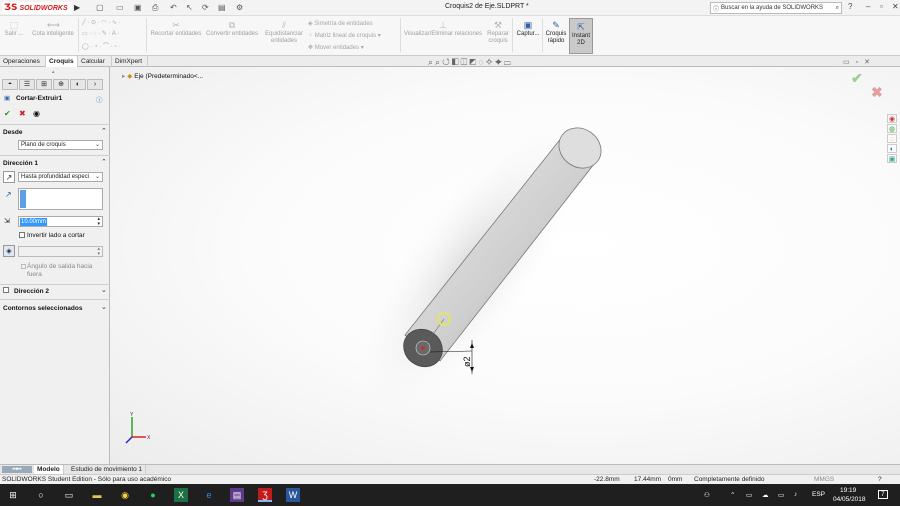  Describe the element at coordinates (130, 61) in the screenshot. I see `tab-dimxpert: DimXpert` at that location.